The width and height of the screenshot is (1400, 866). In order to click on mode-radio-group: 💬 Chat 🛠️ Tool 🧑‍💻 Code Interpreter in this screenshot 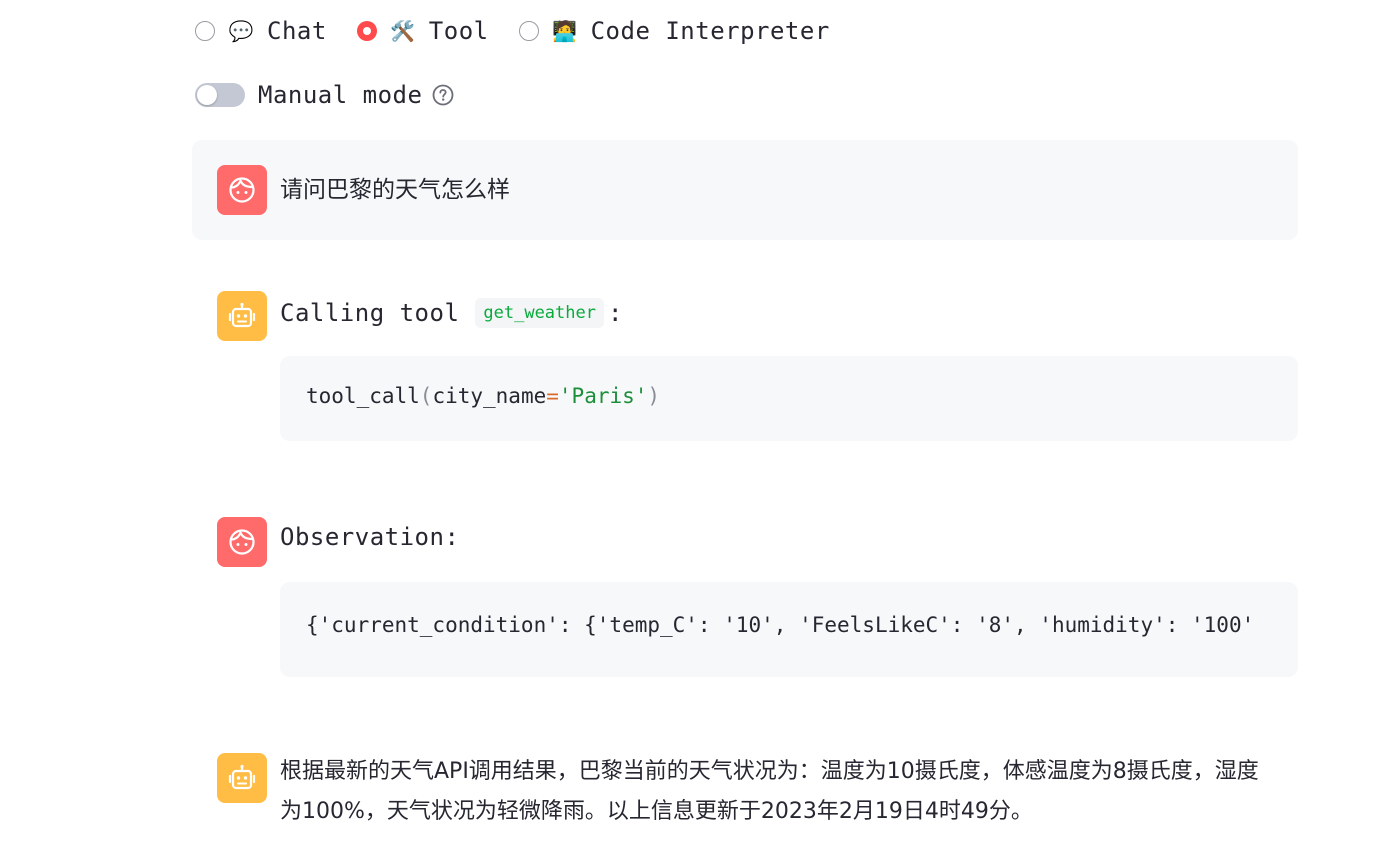, I will do `click(527, 31)`.